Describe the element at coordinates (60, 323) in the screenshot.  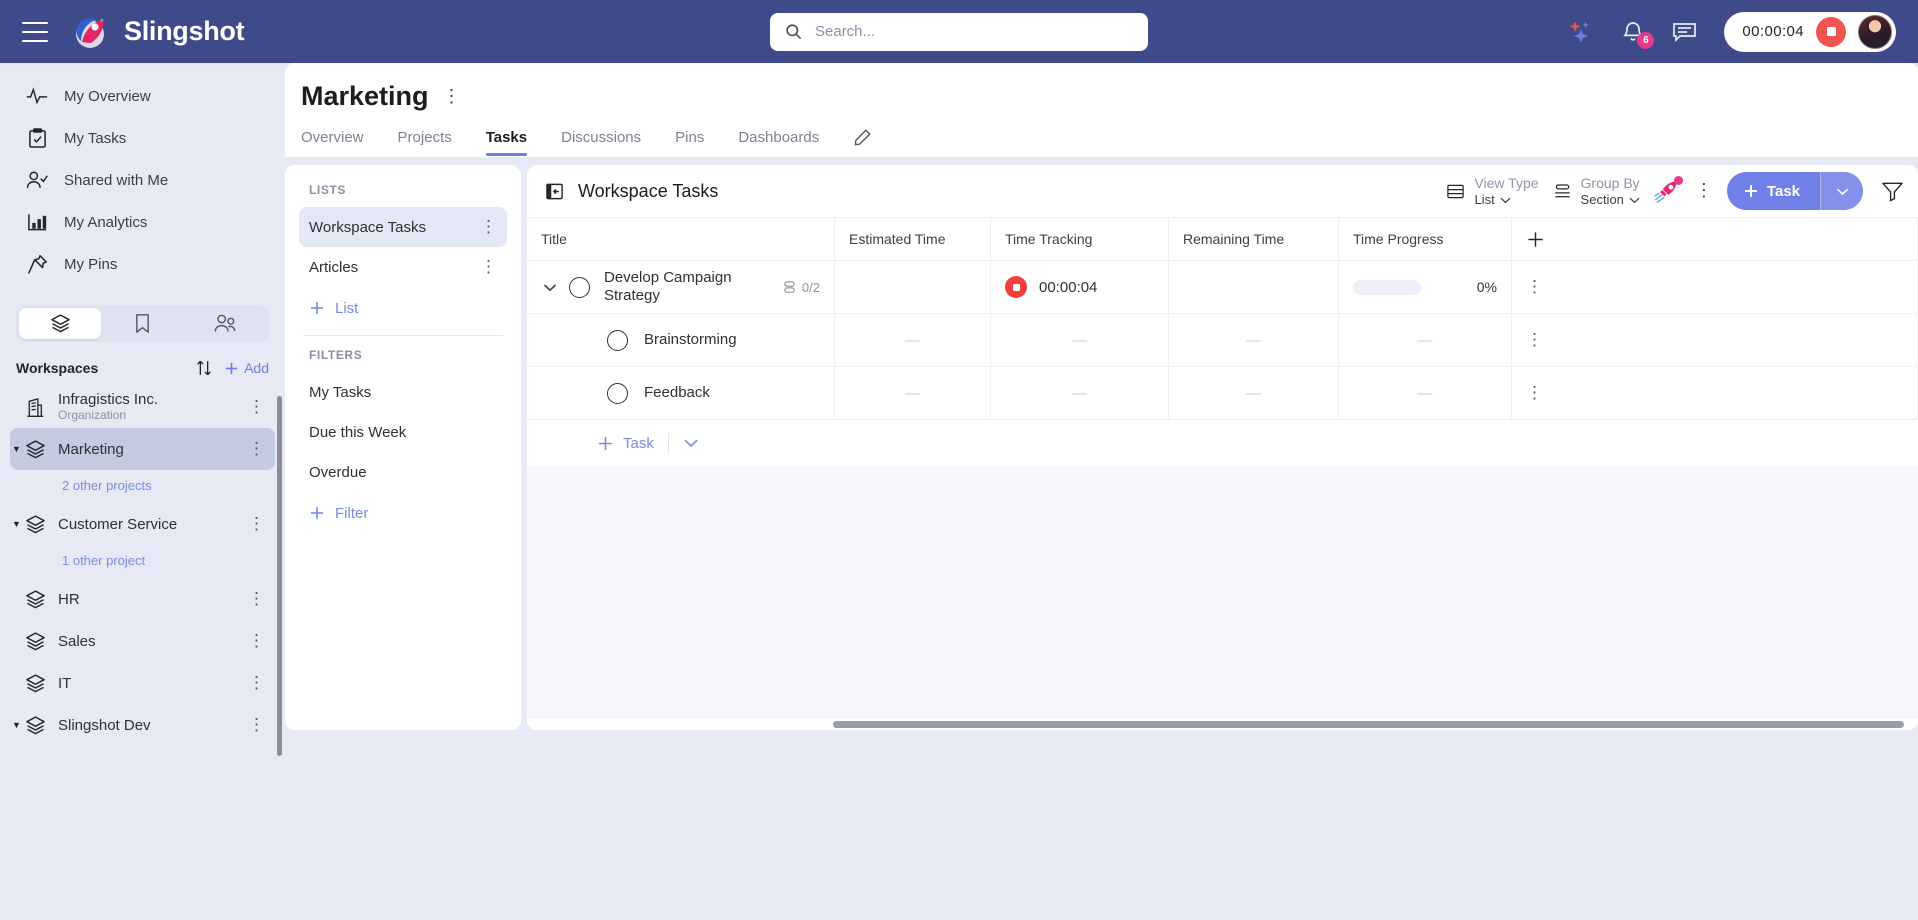
I see `segment-workspaces` at that location.